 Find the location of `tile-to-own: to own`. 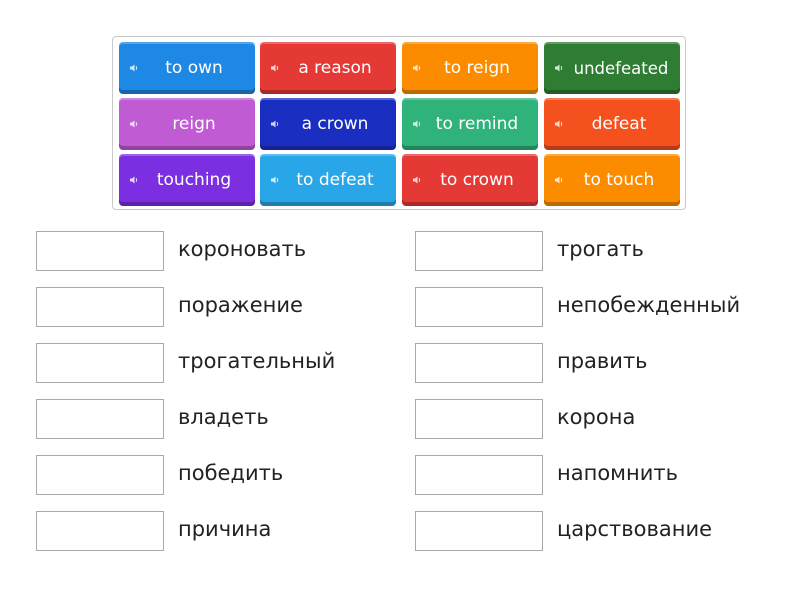

tile-to-own: to own is located at coordinates (187, 68).